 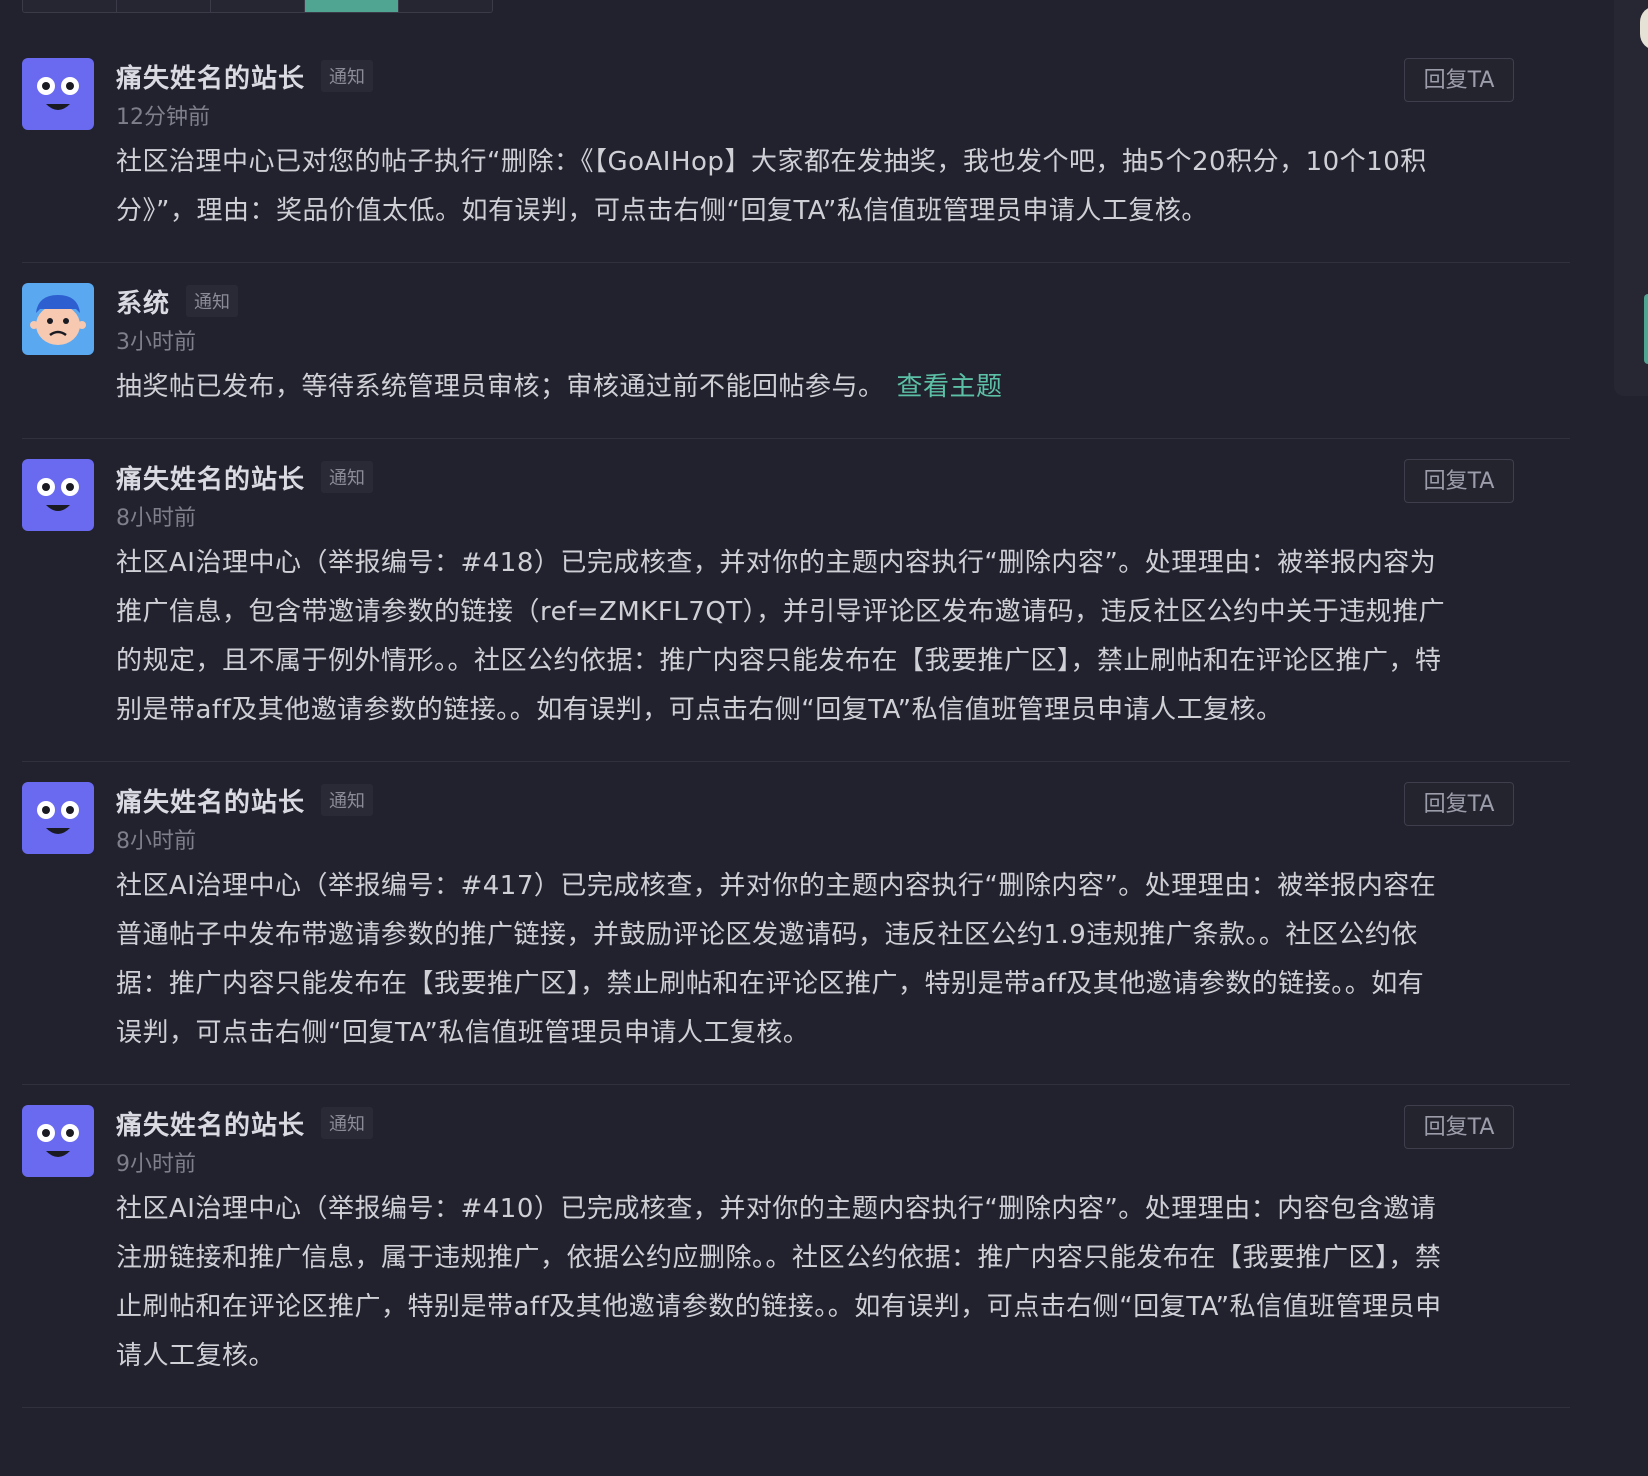 I want to click on notification-text: 抽奖帖已发布，等待系统管理员审核；审核通过前不能回帖参与。, so click(x=500, y=387).